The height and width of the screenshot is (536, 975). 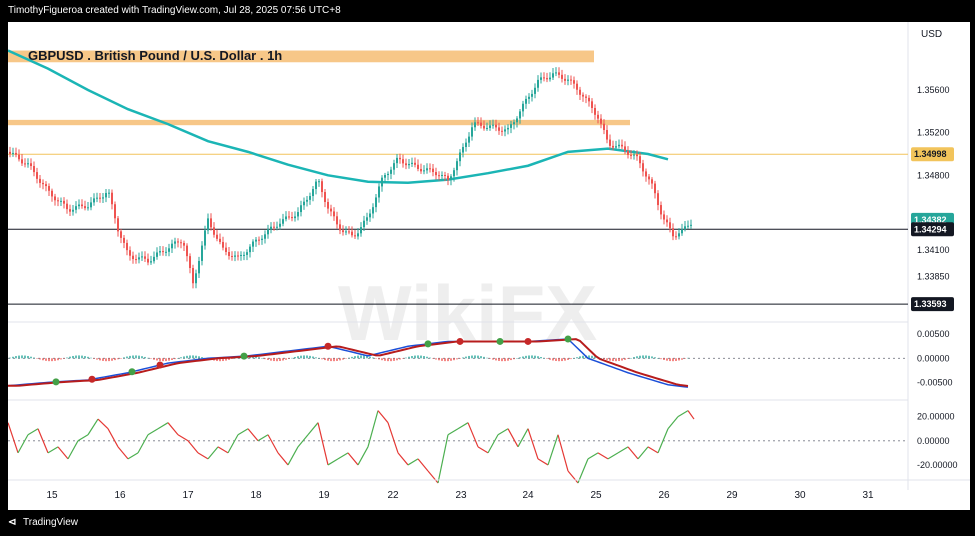 I want to click on time-axis-ticks: 15 16 17 18 19 22 23 24 25 26 29 30 31, so click(x=460, y=495).